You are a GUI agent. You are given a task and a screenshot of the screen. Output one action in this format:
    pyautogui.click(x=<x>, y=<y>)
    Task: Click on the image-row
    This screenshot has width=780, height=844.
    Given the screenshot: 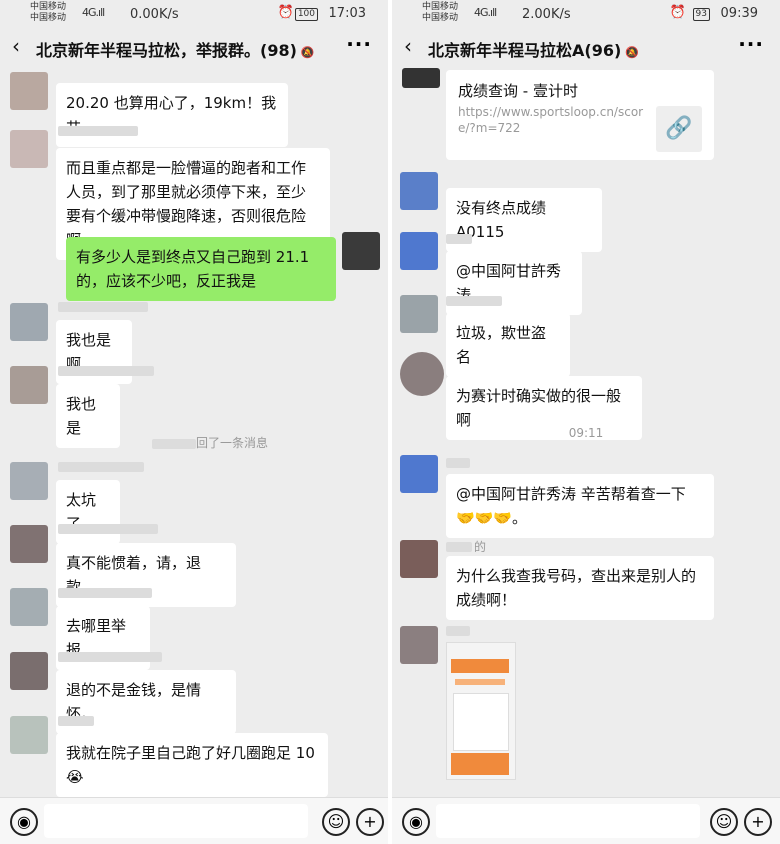 What is the action you would take?
    pyautogui.click(x=480, y=682)
    